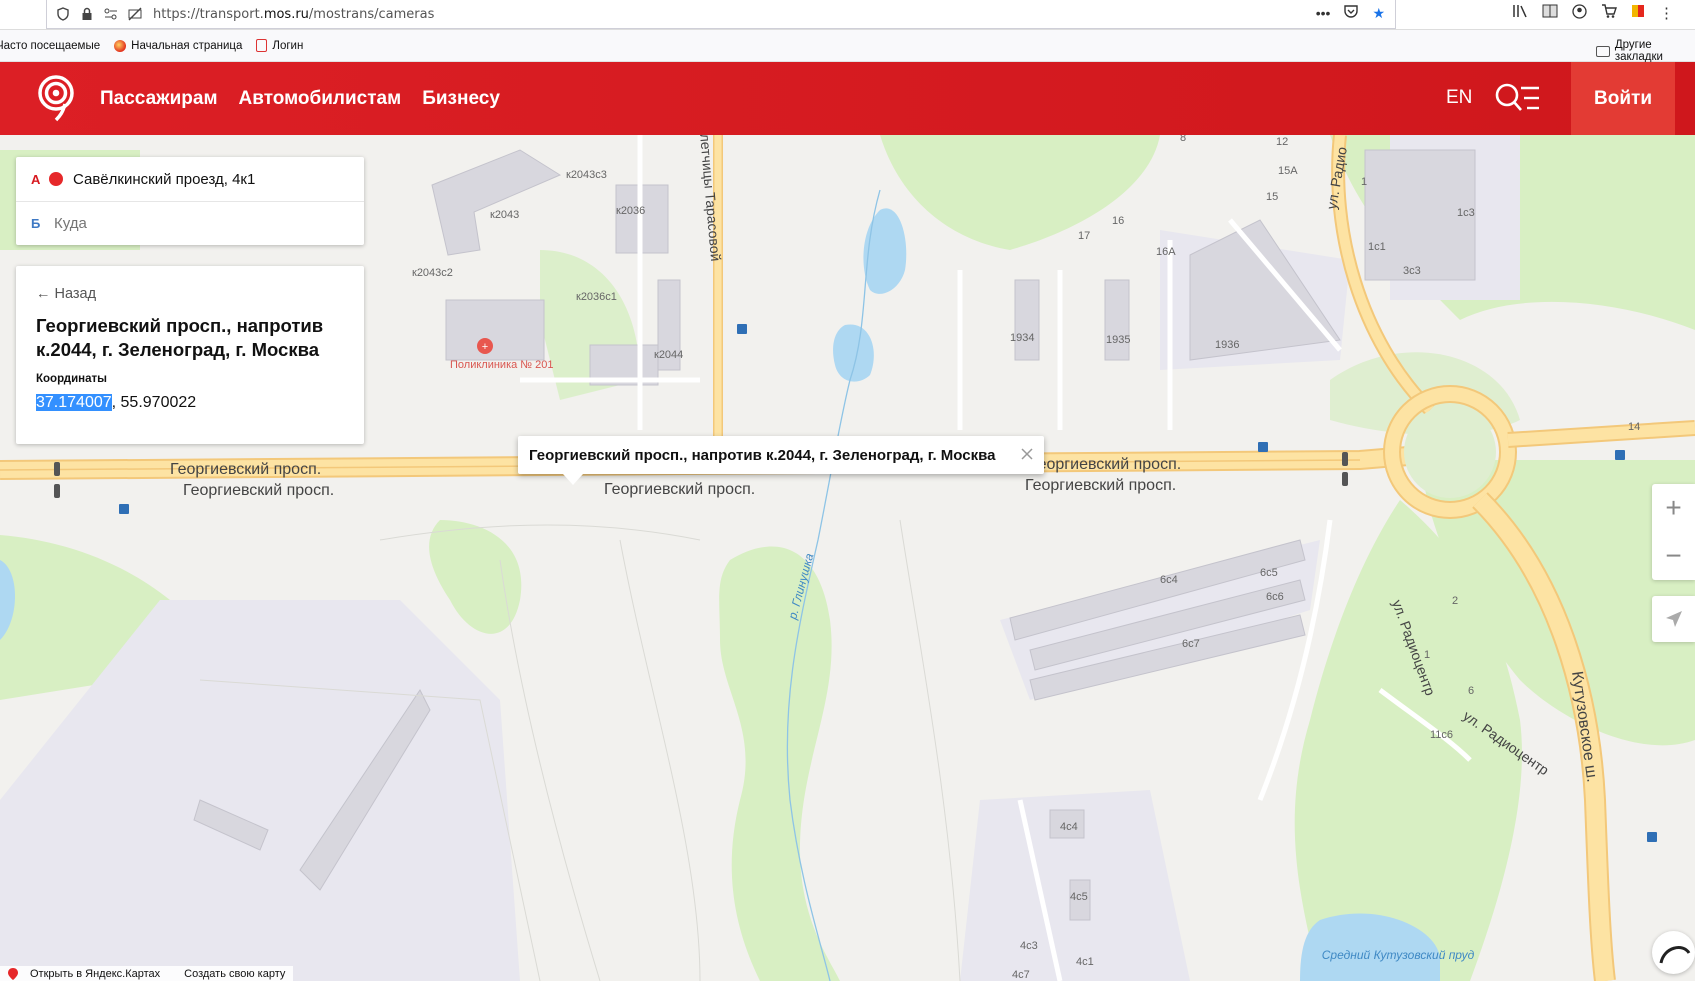 This screenshot has width=1695, height=981. Describe the element at coordinates (630, 211) in the screenshot. I see `building-label: к2036` at that location.